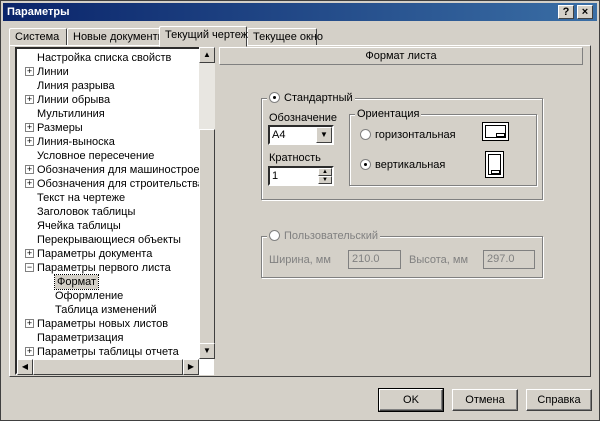 The width and height of the screenshot is (600, 421). Describe the element at coordinates (109, 240) in the screenshot. I see `tree-item: Перекрывающиеся объекты` at that location.